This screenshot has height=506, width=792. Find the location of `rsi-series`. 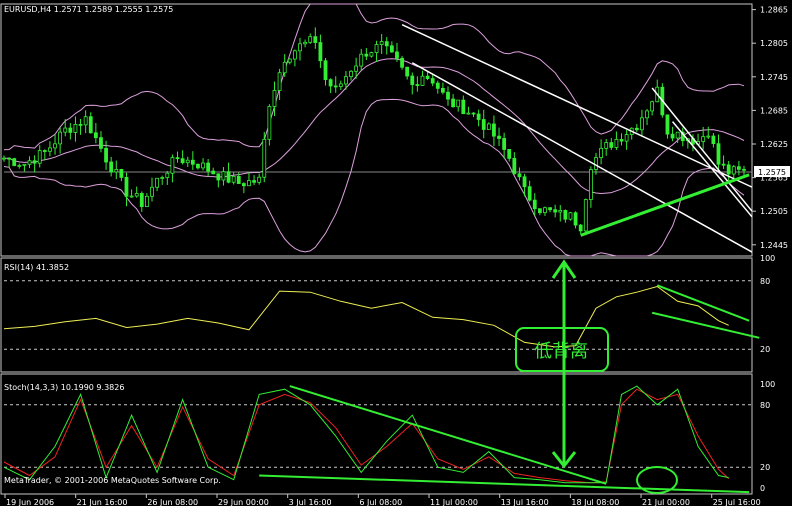

rsi-series is located at coordinates (366, 316).